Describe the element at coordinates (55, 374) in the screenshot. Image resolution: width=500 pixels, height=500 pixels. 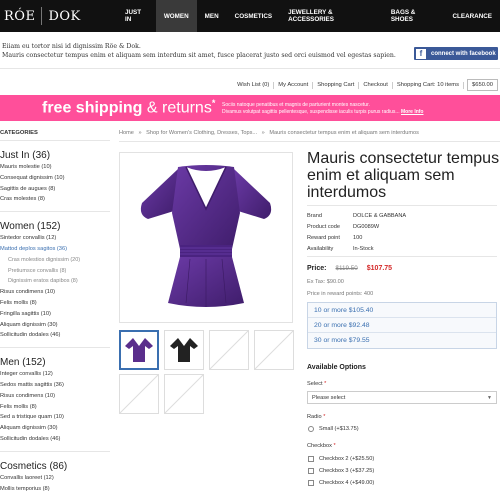
I see `sidebar-category-item: Integer convallis (12)` at that location.